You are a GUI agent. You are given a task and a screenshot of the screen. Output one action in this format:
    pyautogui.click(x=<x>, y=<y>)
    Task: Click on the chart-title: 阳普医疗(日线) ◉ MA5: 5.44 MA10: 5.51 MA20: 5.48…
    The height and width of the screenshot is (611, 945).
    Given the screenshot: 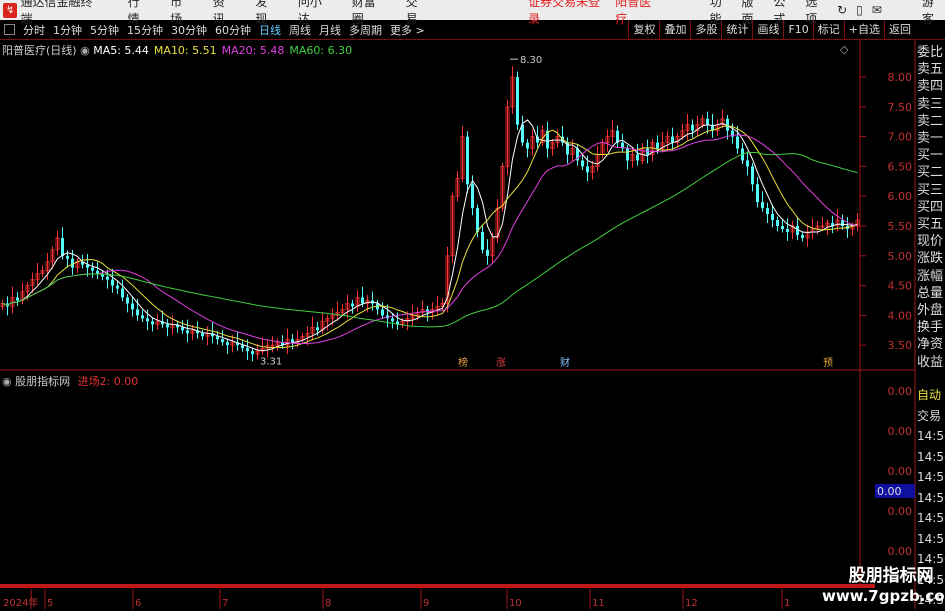 What is the action you would take?
    pyautogui.click(x=179, y=50)
    